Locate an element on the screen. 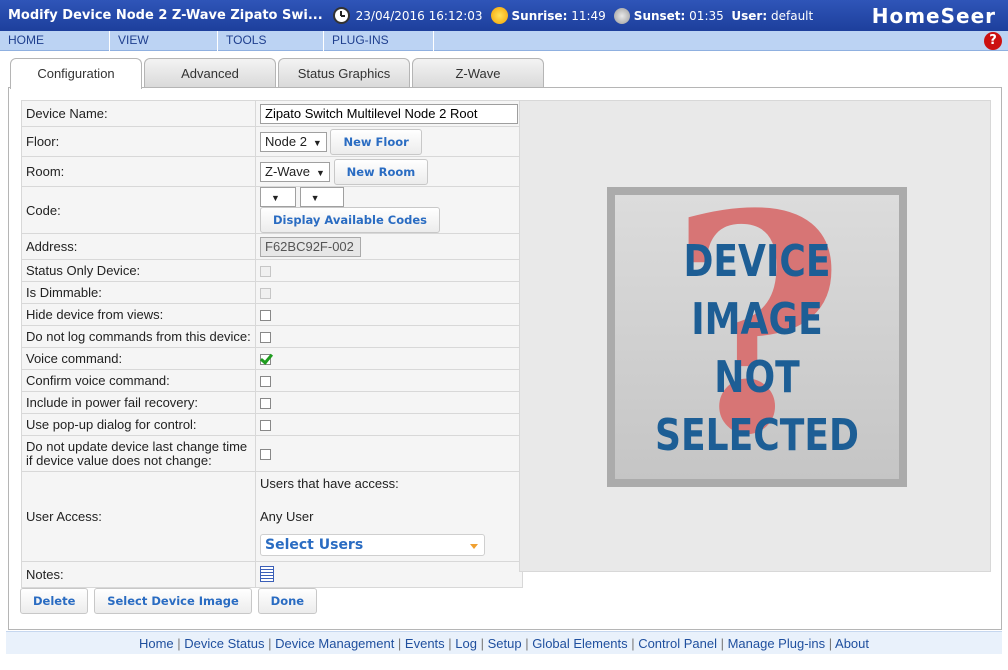  users-access-text: Users that have access: is located at coordinates (329, 483).